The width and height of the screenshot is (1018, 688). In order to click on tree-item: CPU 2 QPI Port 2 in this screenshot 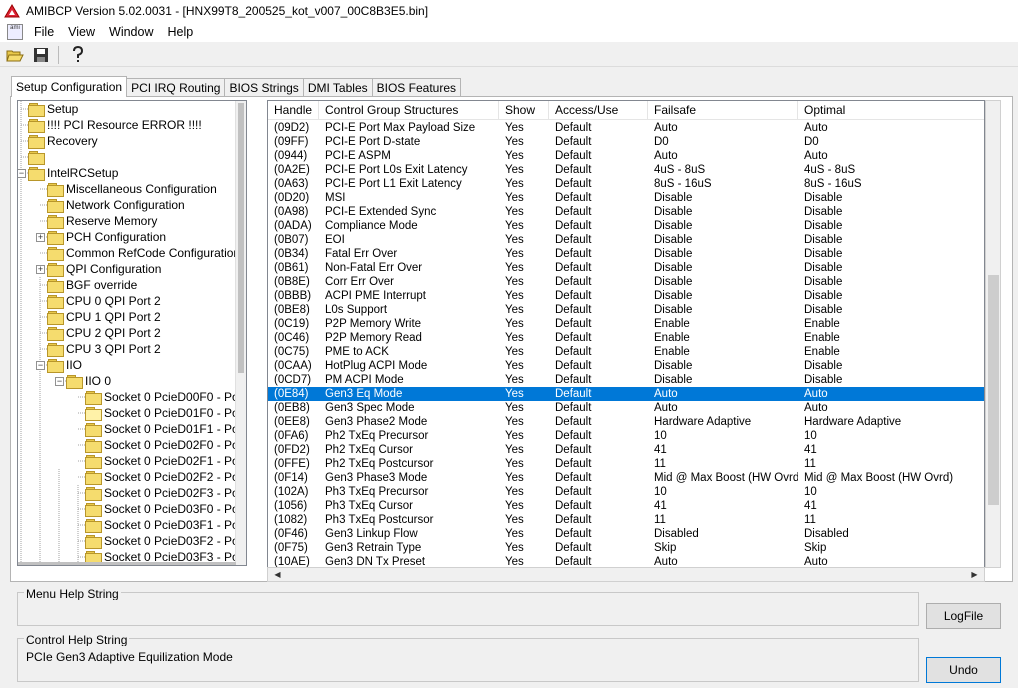, I will do `click(104, 333)`.